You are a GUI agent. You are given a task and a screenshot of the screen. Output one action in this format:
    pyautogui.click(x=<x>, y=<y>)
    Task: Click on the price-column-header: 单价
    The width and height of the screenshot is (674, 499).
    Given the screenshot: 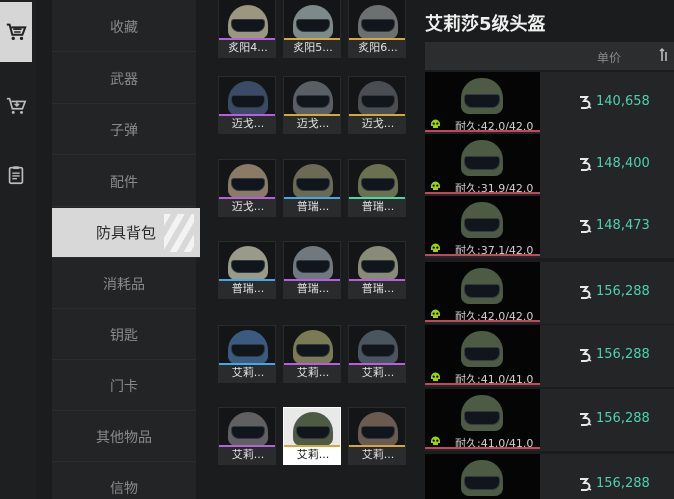 What is the action you would take?
    pyautogui.click(x=609, y=57)
    